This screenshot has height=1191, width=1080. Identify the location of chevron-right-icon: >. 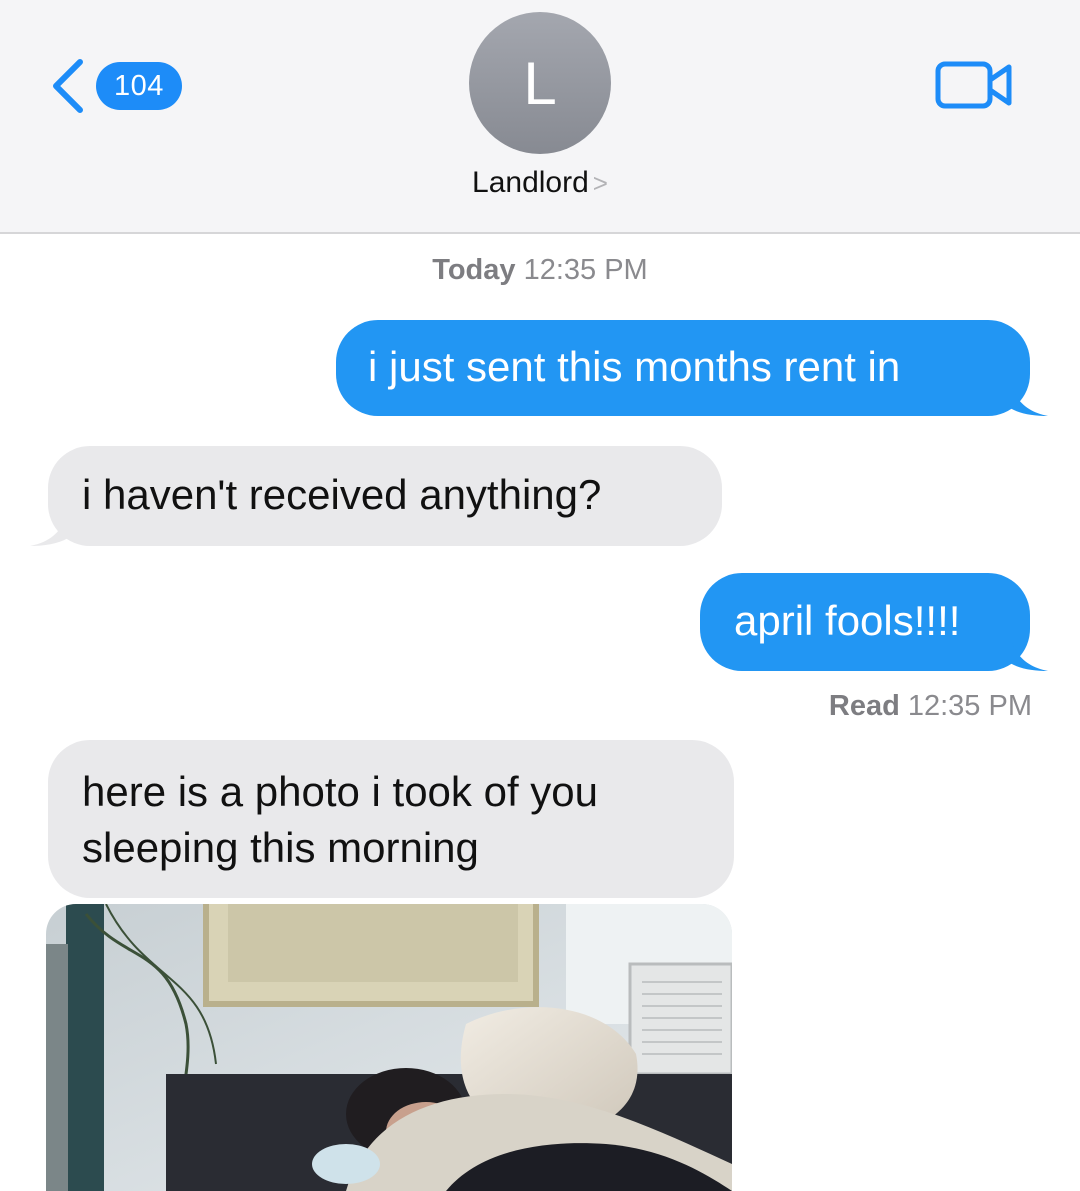
(600, 183).